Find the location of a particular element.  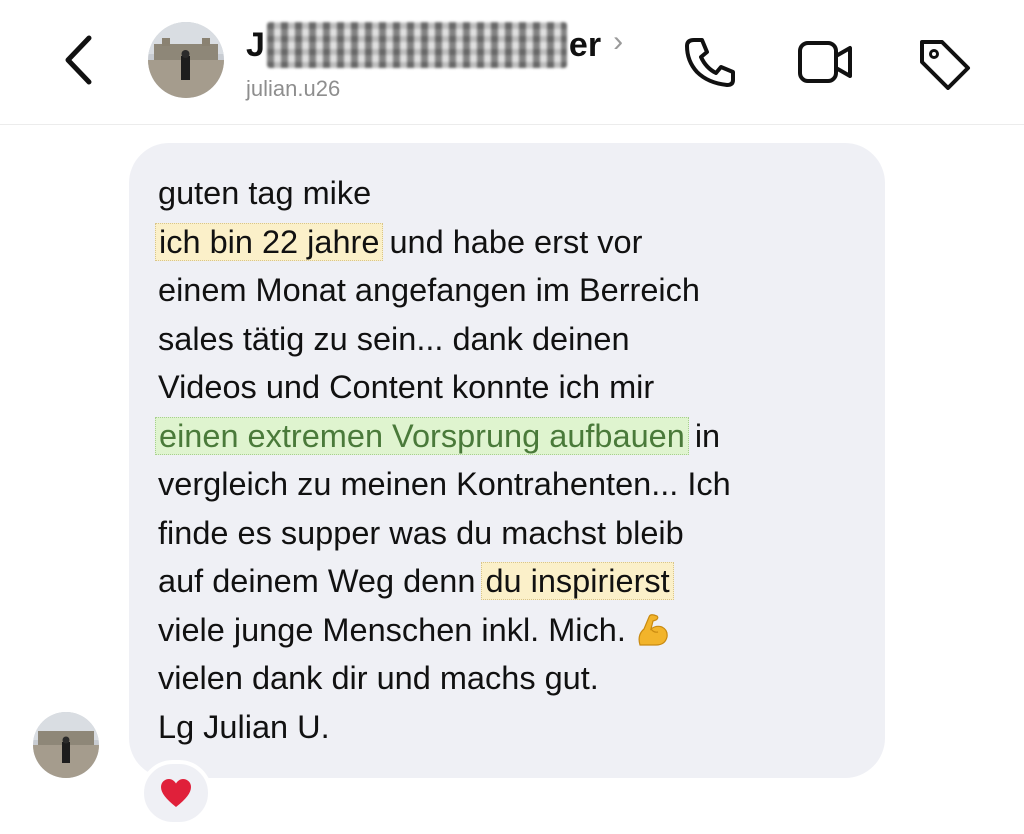

message-text: Videos und Content konnte ich mir is located at coordinates (406, 387).